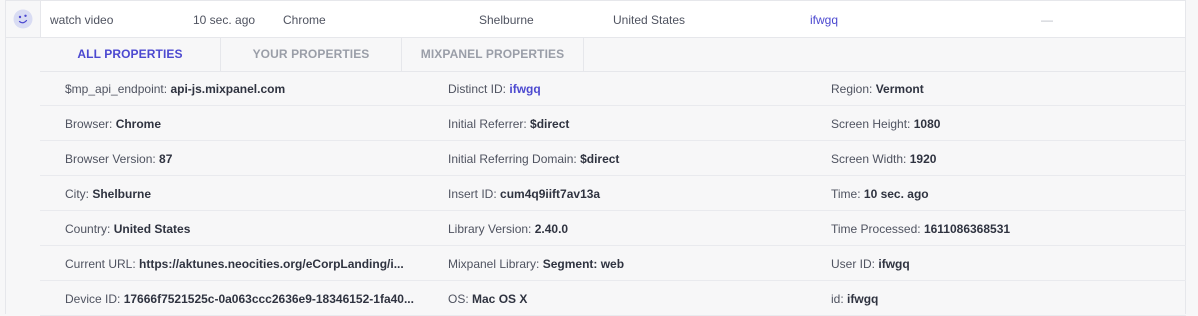  Describe the element at coordinates (245, 229) in the screenshot. I see `property-item: Country: United States` at that location.